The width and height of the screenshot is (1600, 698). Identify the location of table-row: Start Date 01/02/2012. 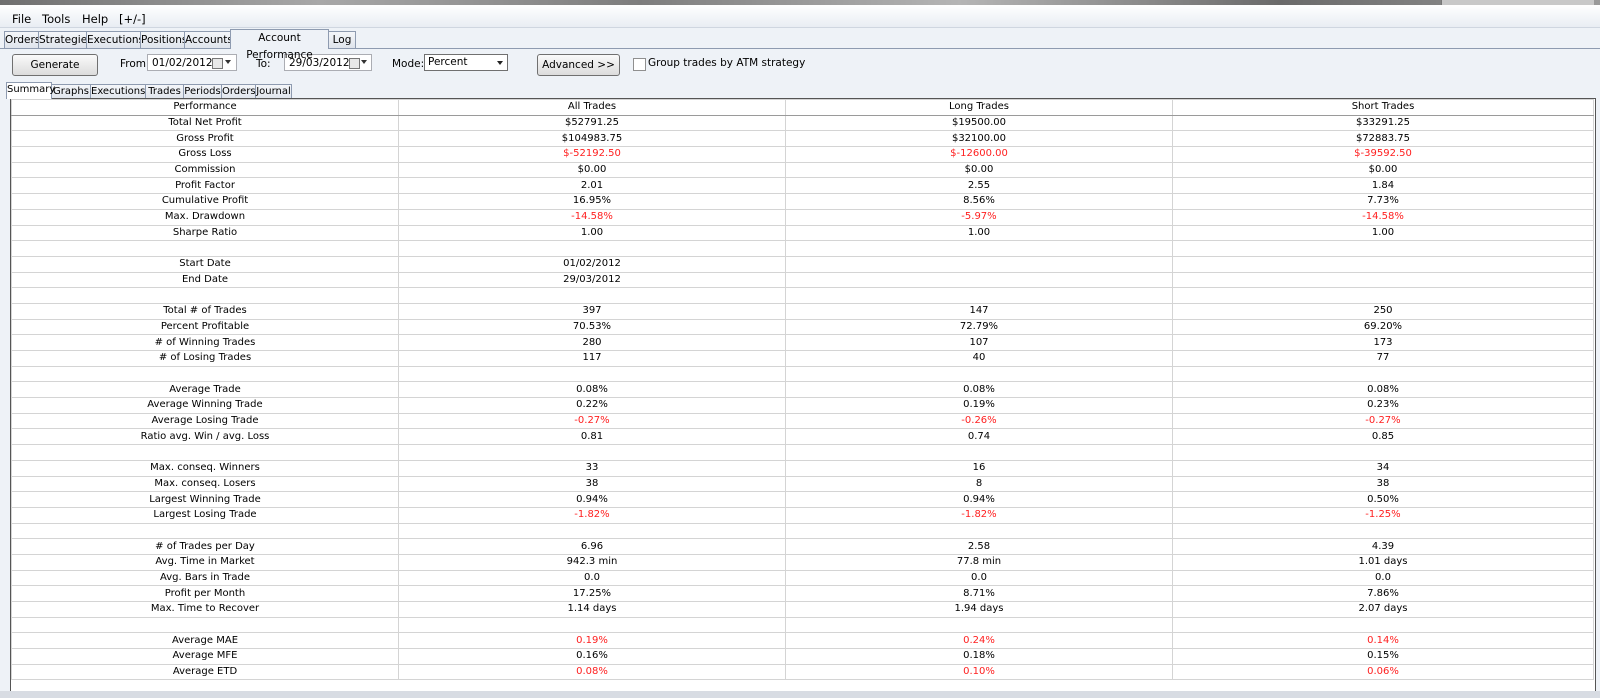
(802, 264).